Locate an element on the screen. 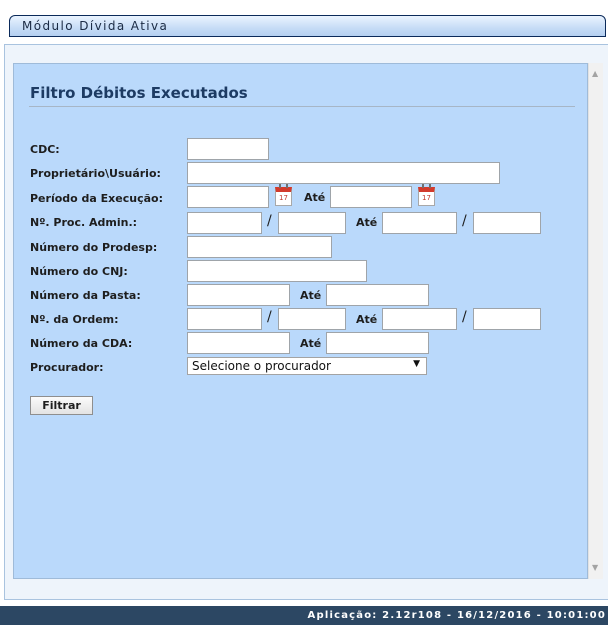 The width and height of the screenshot is (608, 625). pasta-label: Número da Pasta: is located at coordinates (85, 295).